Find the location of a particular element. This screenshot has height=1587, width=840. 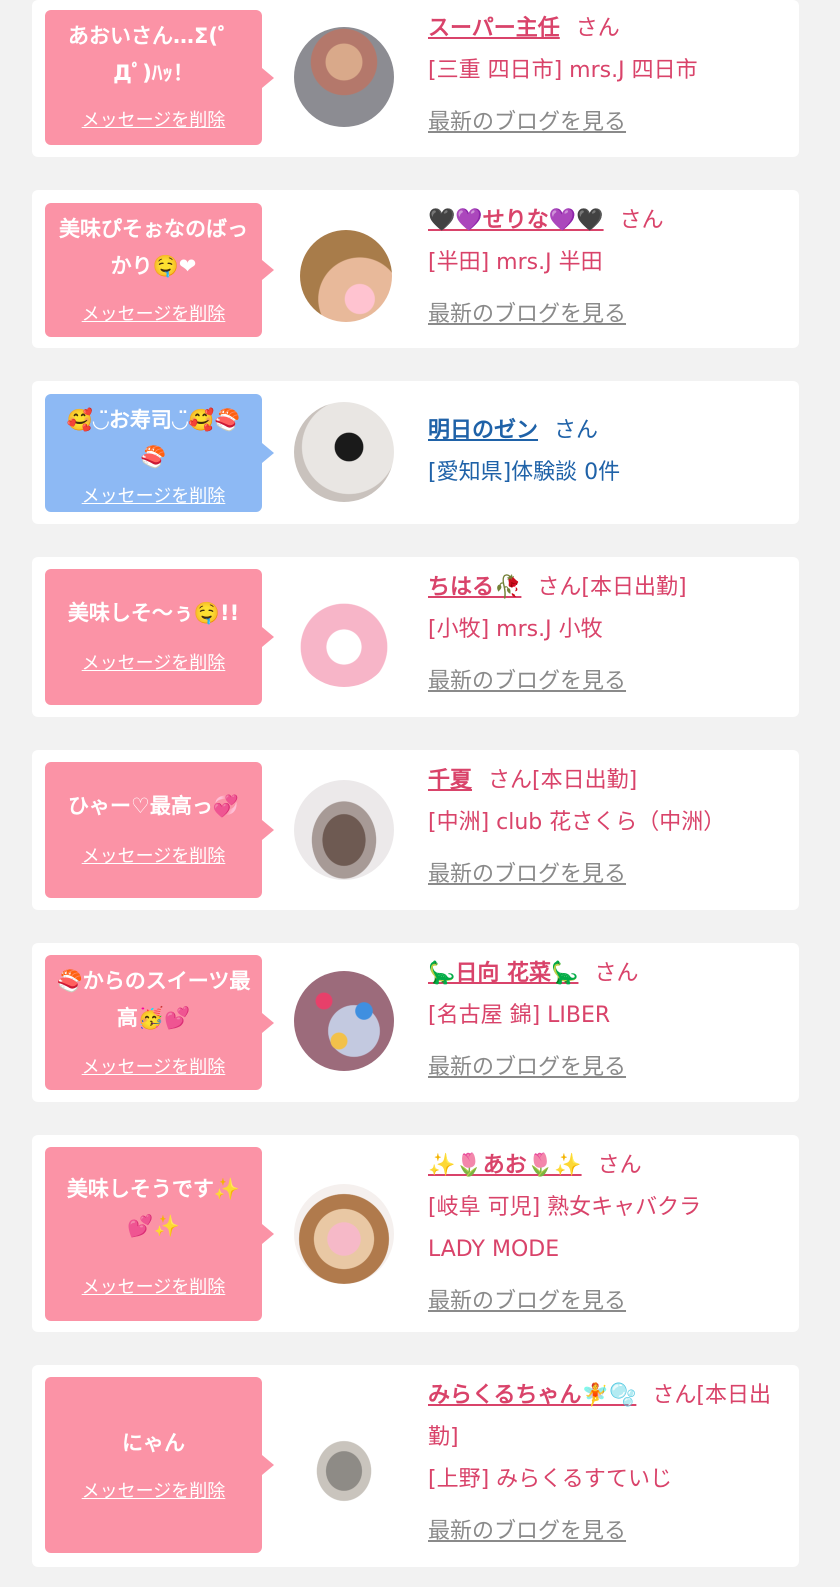

message-text: 美味ぴそぉなのばっかり🤤❤ is located at coordinates (153, 247).